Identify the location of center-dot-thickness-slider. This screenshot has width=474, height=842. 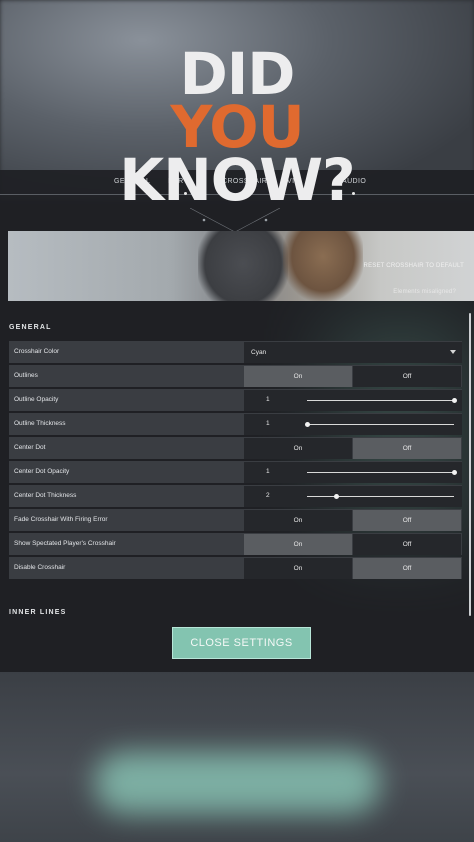
(353, 496).